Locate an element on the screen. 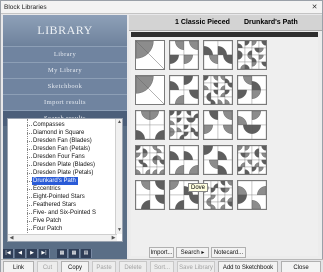 This screenshot has height=272, width=323. sidebar-title: Library is located at coordinates (65, 30).